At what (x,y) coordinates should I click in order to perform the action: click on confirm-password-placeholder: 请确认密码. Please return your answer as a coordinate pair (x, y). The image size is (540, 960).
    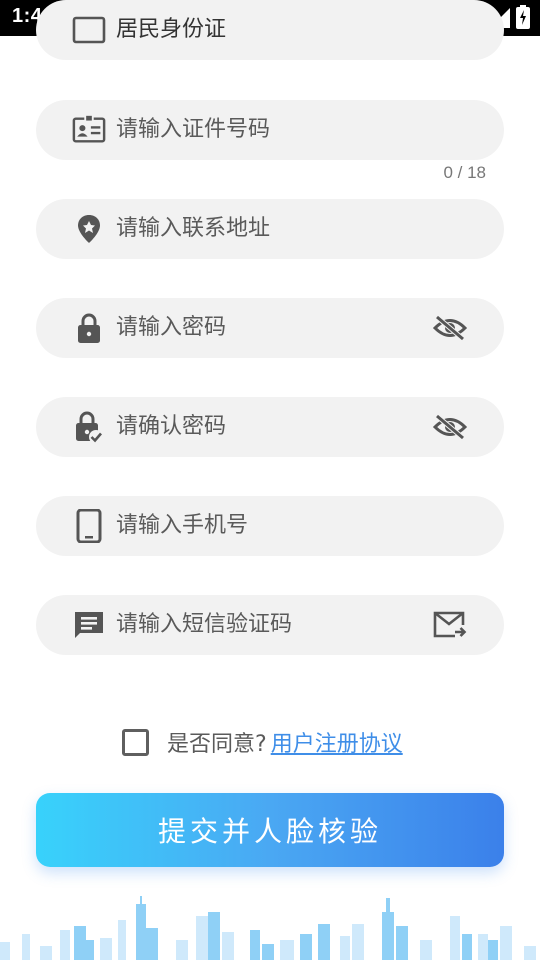
    Looking at the image, I should click on (171, 426).